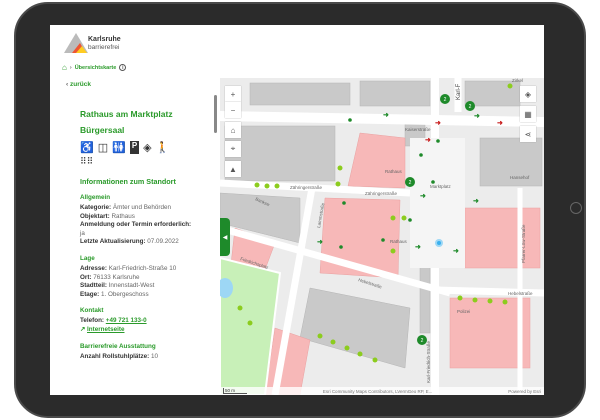  I want to click on share-button: ⋖, so click(528, 134).